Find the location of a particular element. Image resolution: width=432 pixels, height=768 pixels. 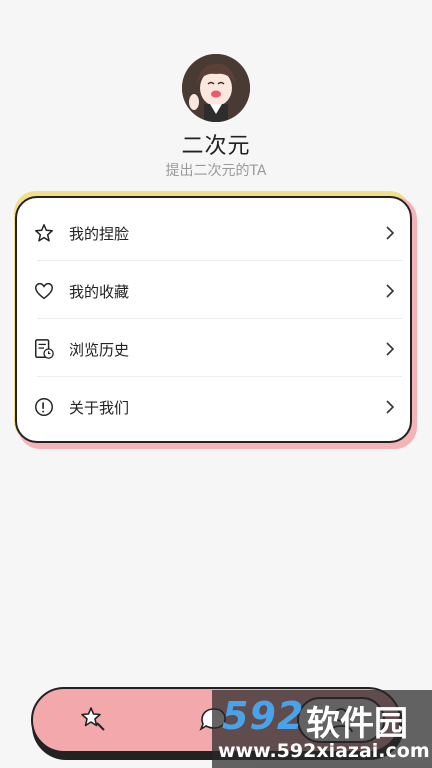

star-wand-icon is located at coordinates (93, 719).